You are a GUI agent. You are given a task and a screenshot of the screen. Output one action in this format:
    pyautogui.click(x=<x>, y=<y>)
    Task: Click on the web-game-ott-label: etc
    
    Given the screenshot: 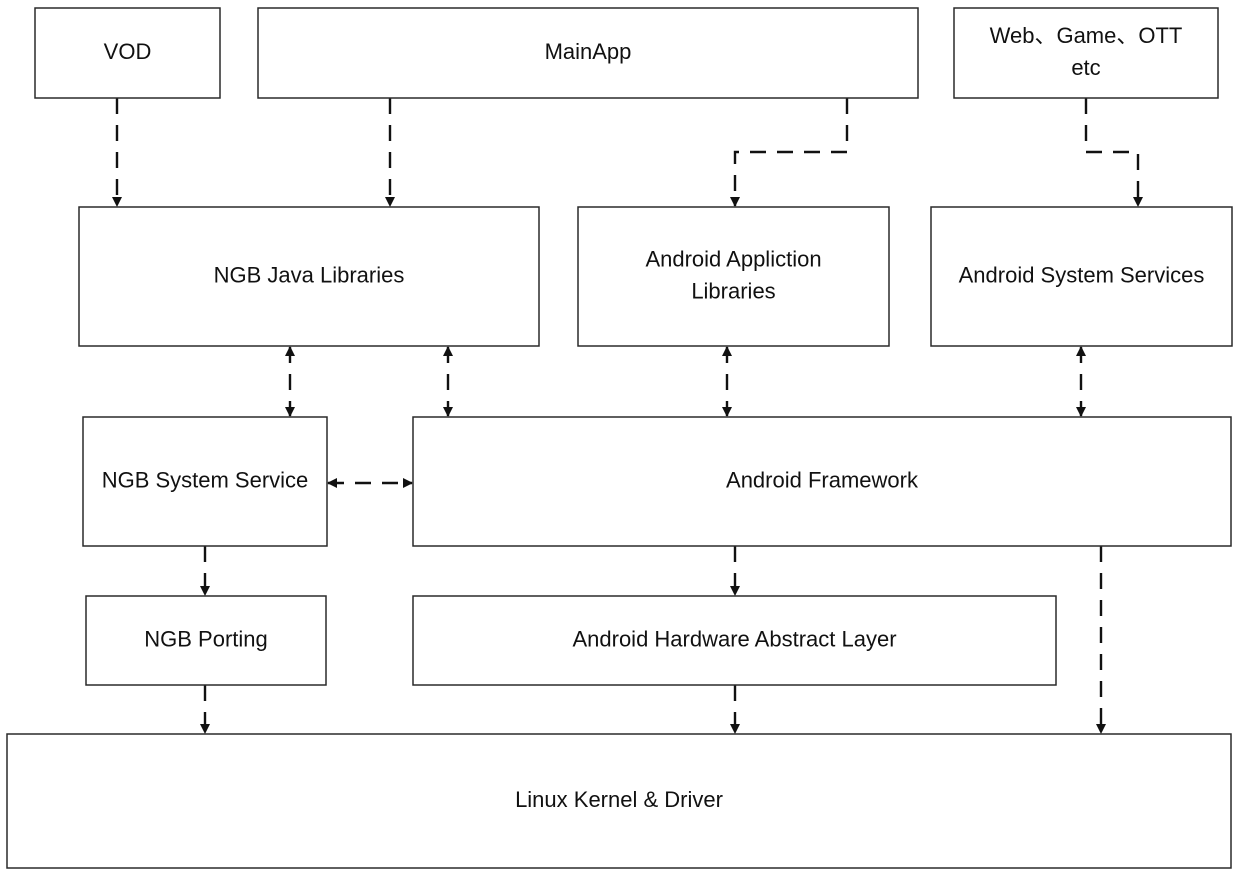 What is the action you would take?
    pyautogui.click(x=1085, y=67)
    